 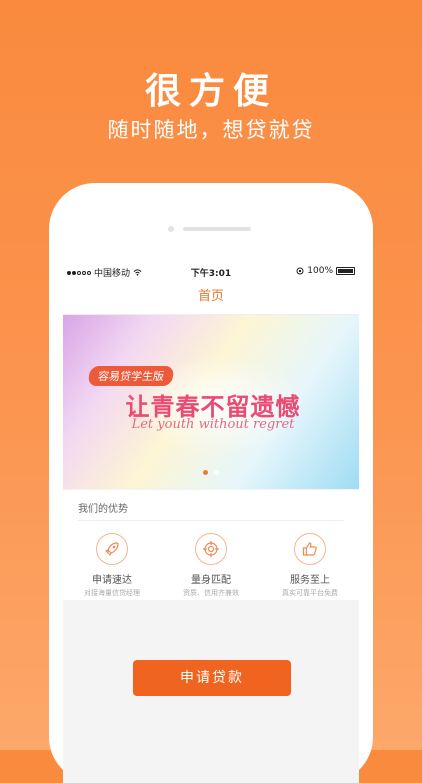 What do you see at coordinates (211, 271) in the screenshot?
I see `status-bar: 中国移动 下午3:01 100%` at bounding box center [211, 271].